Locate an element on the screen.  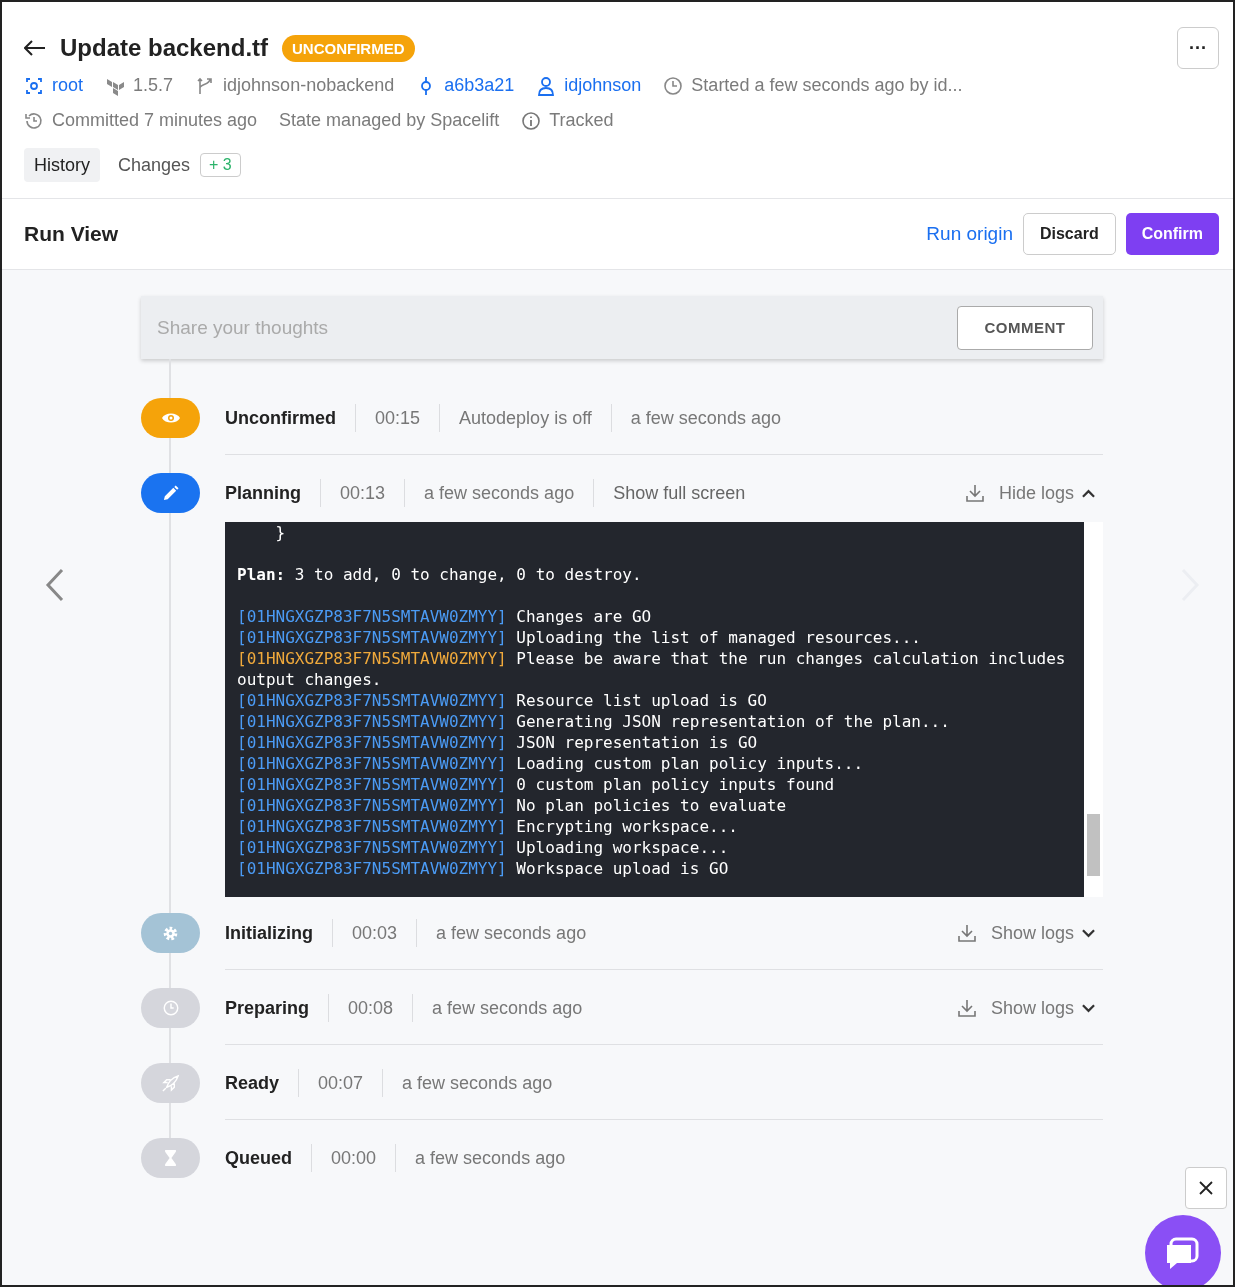
meta-link: a6b3a21 is located at coordinates (479, 85).